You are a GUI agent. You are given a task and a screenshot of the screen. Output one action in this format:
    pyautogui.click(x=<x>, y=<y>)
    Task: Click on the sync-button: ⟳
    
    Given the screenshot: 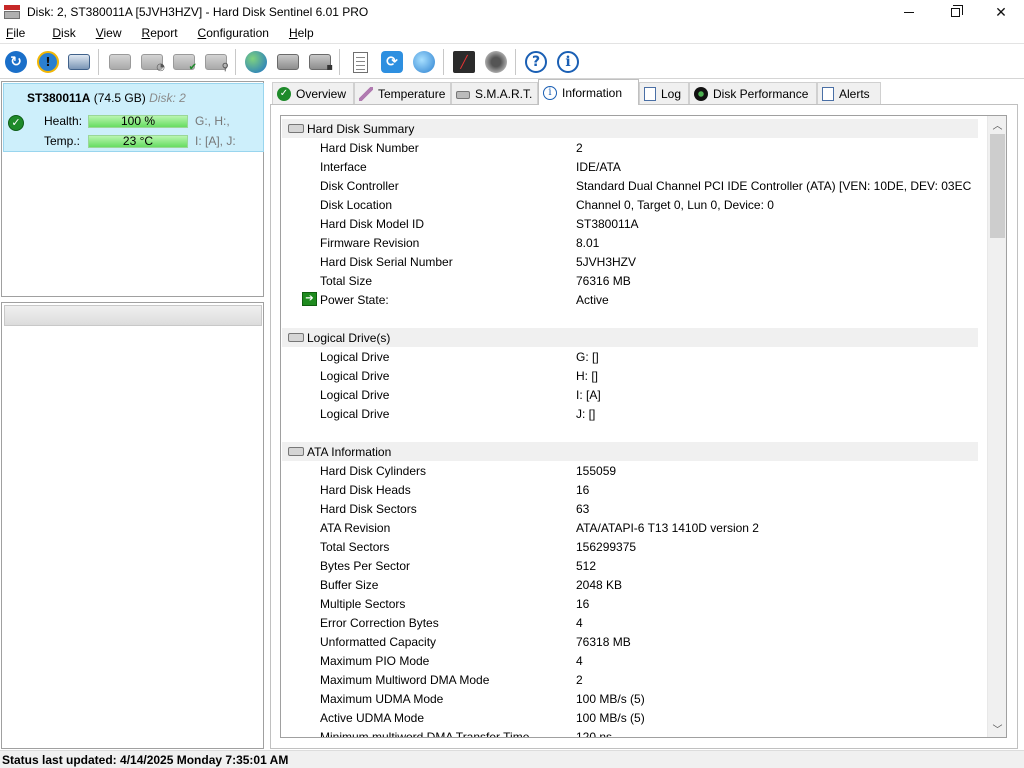 What is the action you would take?
    pyautogui.click(x=392, y=62)
    